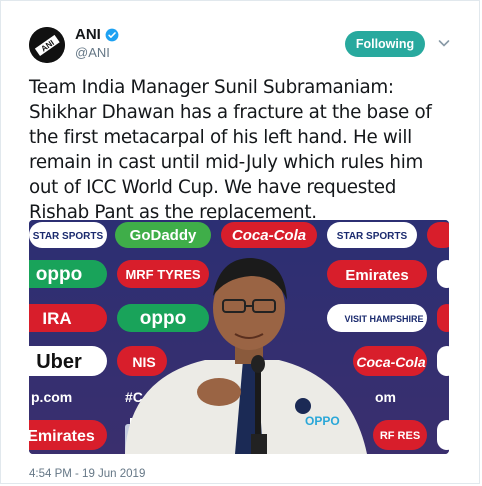 This screenshot has height=486, width=482. What do you see at coordinates (383, 319) in the screenshot?
I see `sponsor-visit-hampshire: VISIT HAMPSHIRE` at bounding box center [383, 319].